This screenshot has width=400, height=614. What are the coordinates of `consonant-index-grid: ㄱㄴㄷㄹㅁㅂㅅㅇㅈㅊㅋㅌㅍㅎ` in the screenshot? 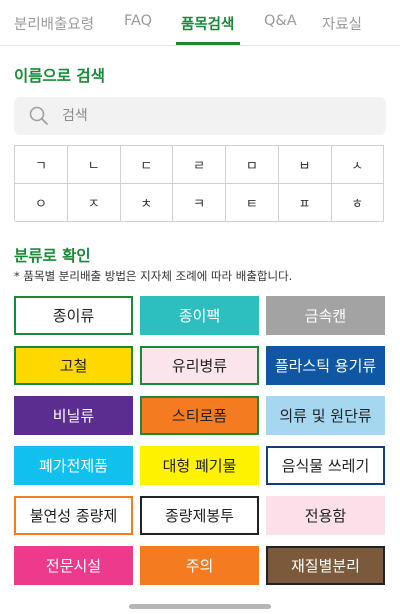 It's located at (199, 183).